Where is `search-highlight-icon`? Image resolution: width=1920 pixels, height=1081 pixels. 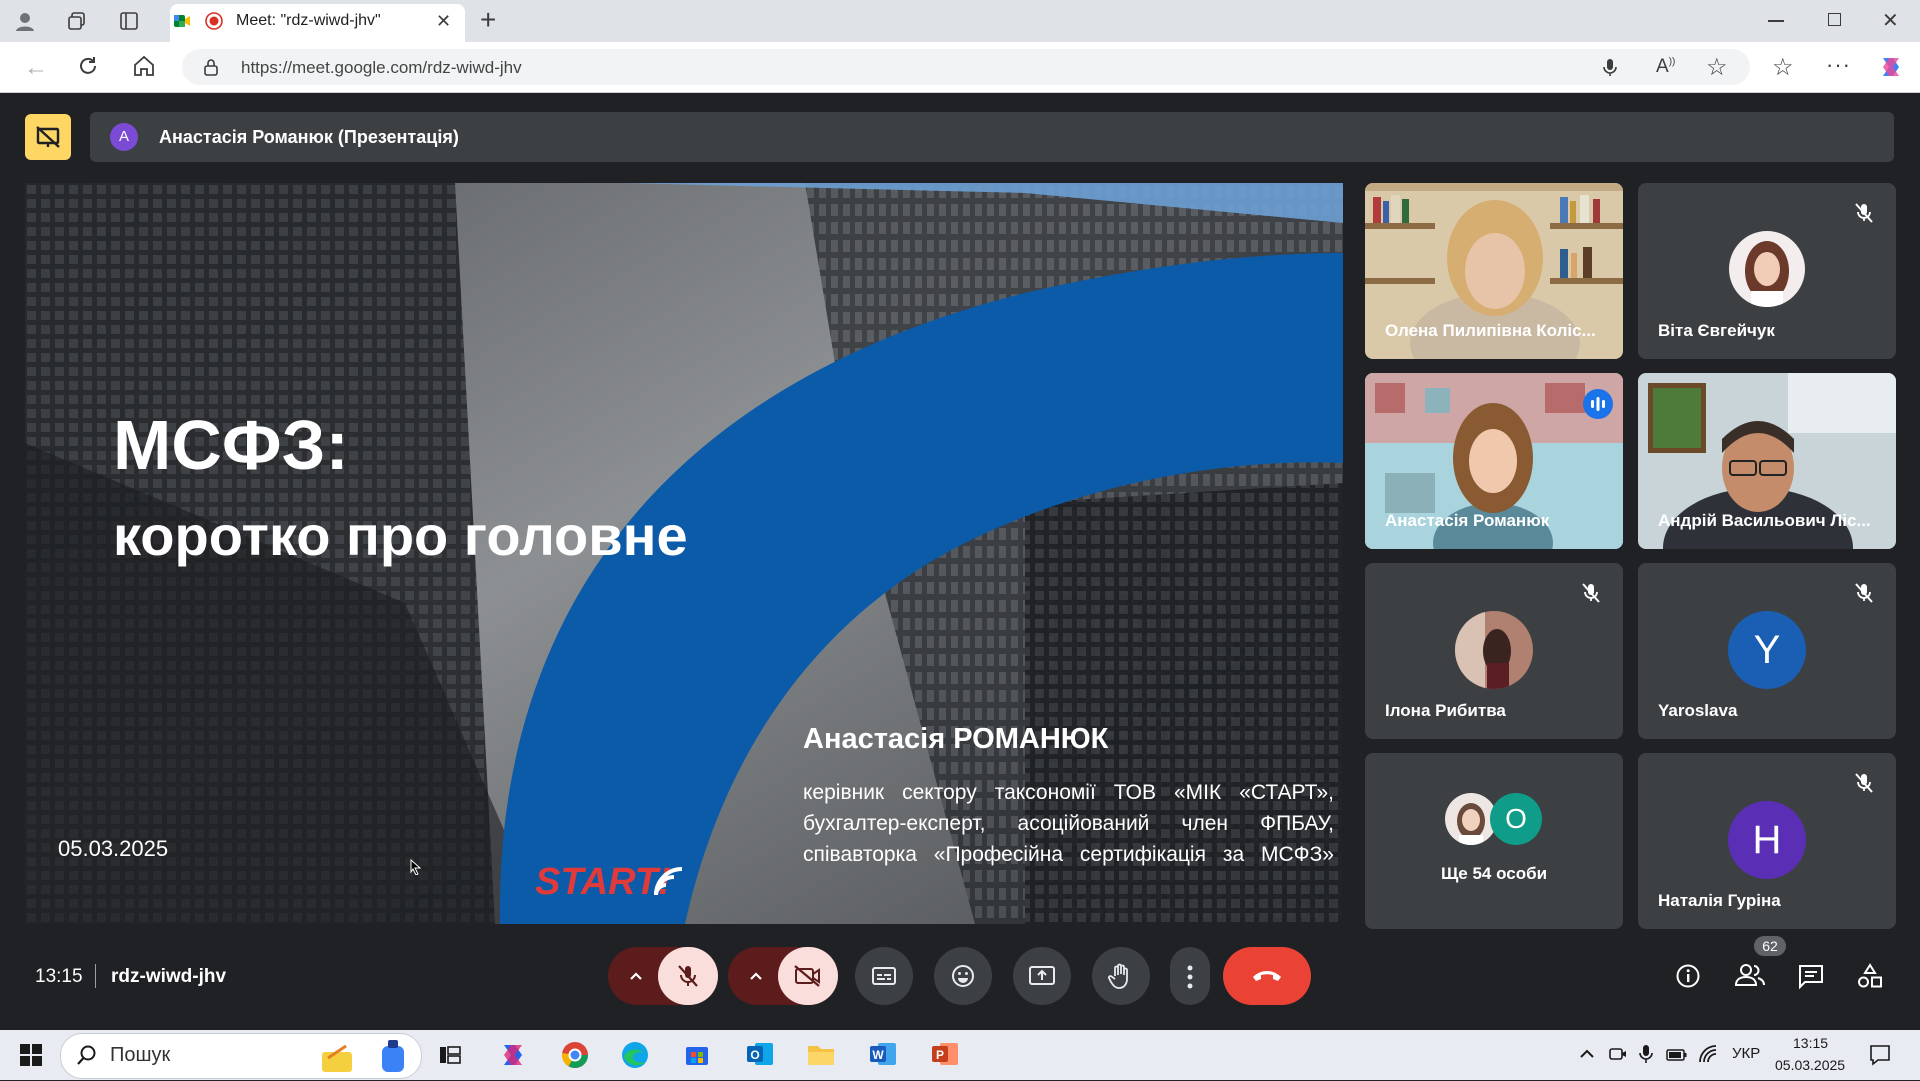
search-highlight-icon is located at coordinates (366, 1058).